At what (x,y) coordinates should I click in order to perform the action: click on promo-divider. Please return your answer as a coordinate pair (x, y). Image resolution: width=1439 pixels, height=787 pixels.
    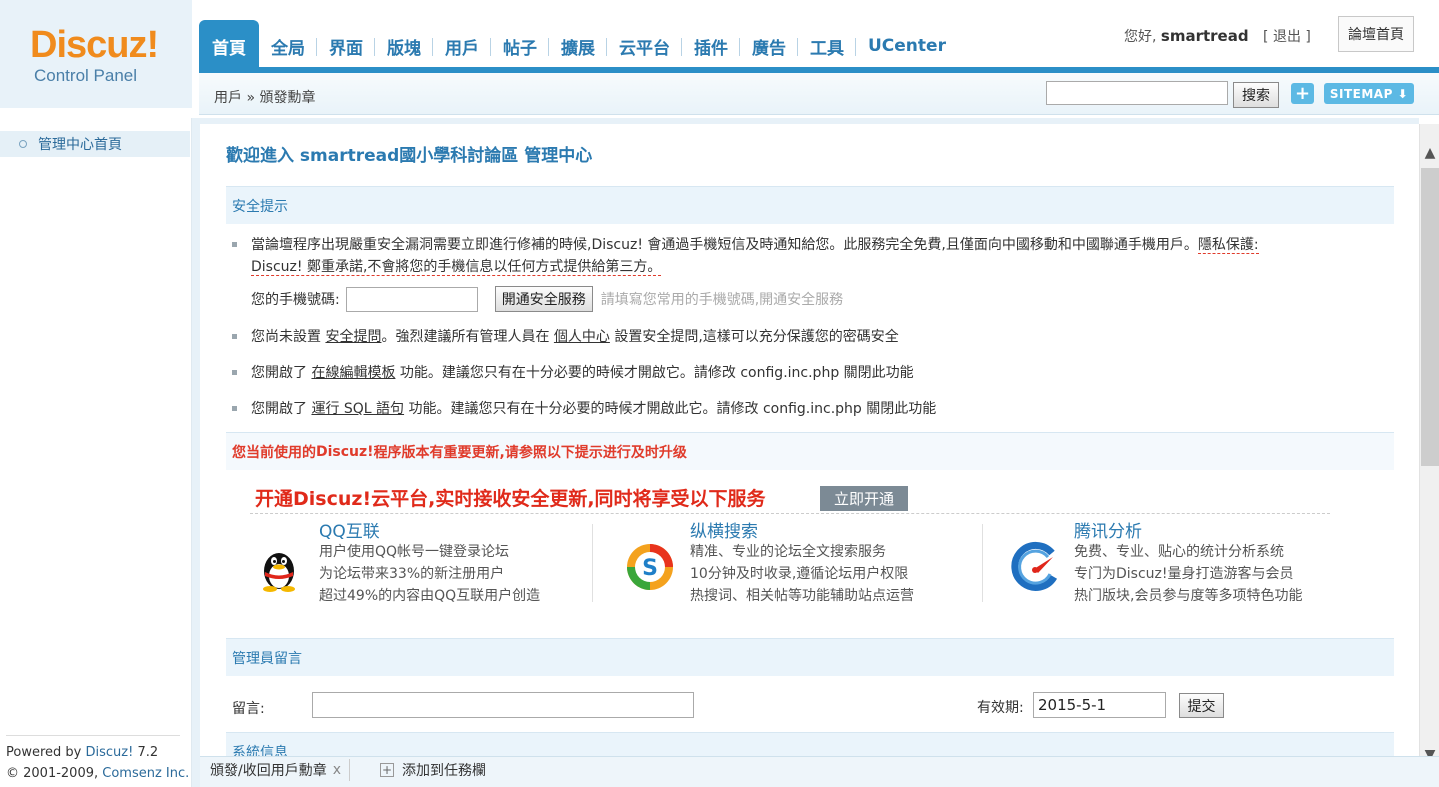
    Looking at the image, I should click on (790, 513).